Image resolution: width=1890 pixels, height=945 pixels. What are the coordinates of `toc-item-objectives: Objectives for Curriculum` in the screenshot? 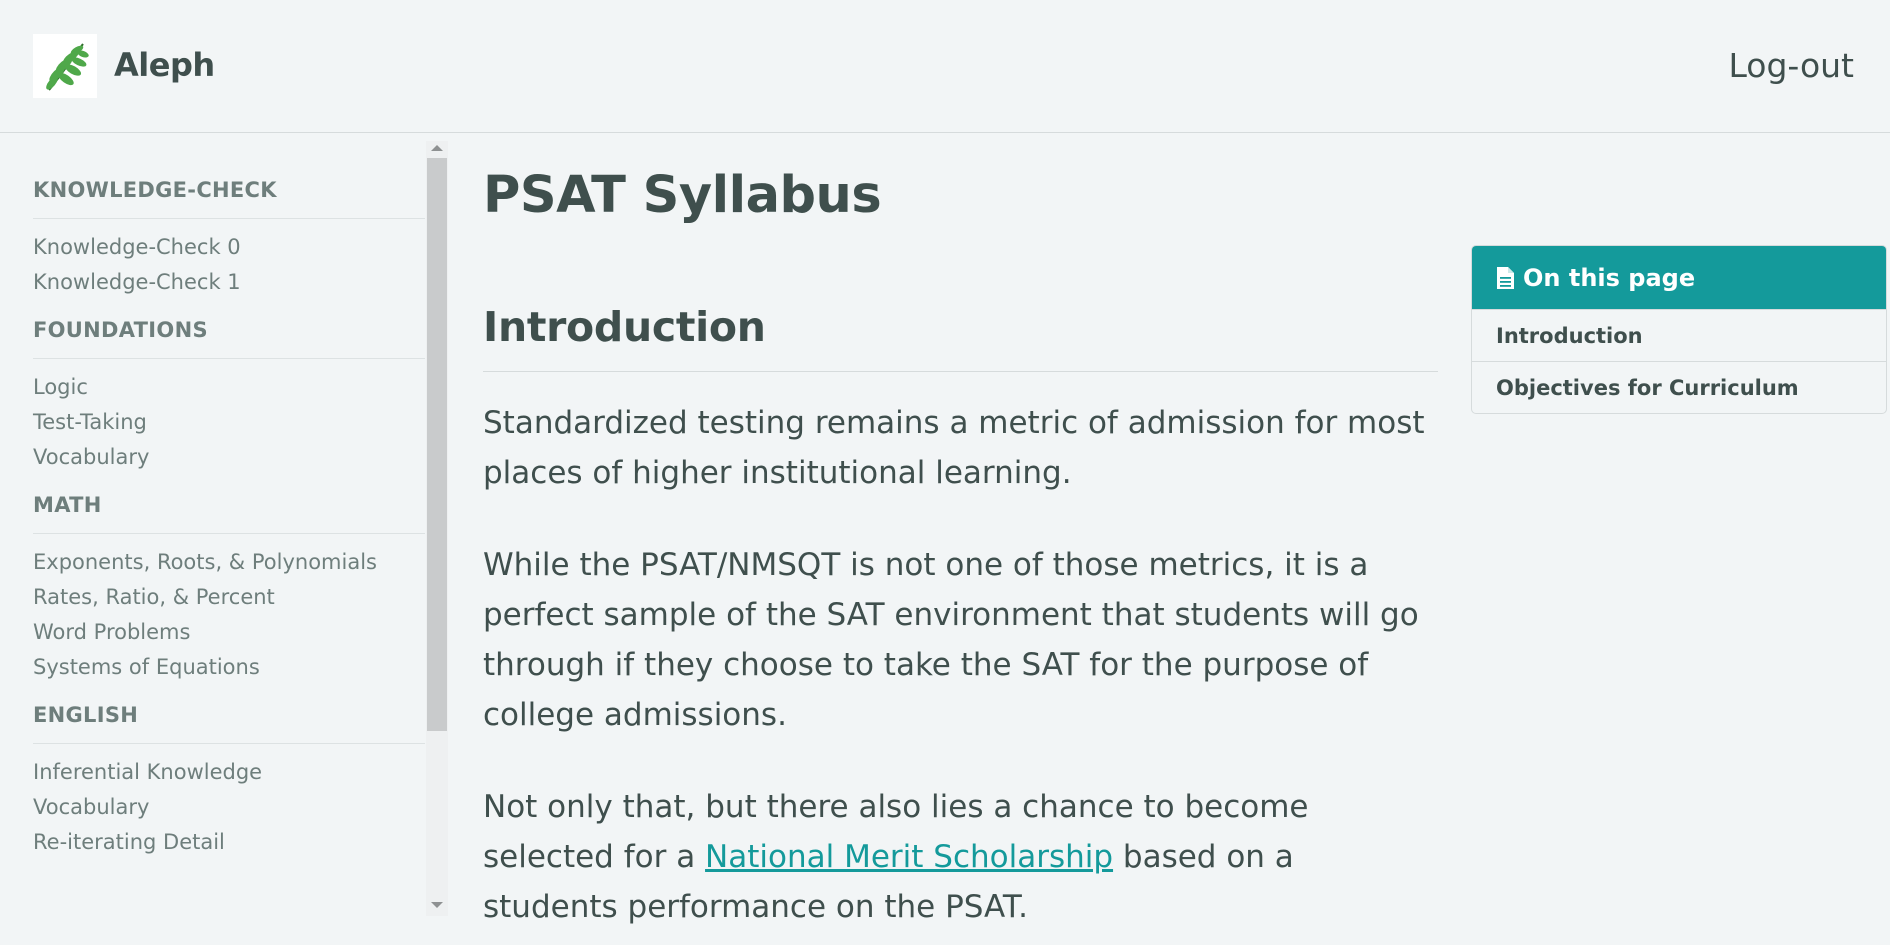 It's located at (1679, 387).